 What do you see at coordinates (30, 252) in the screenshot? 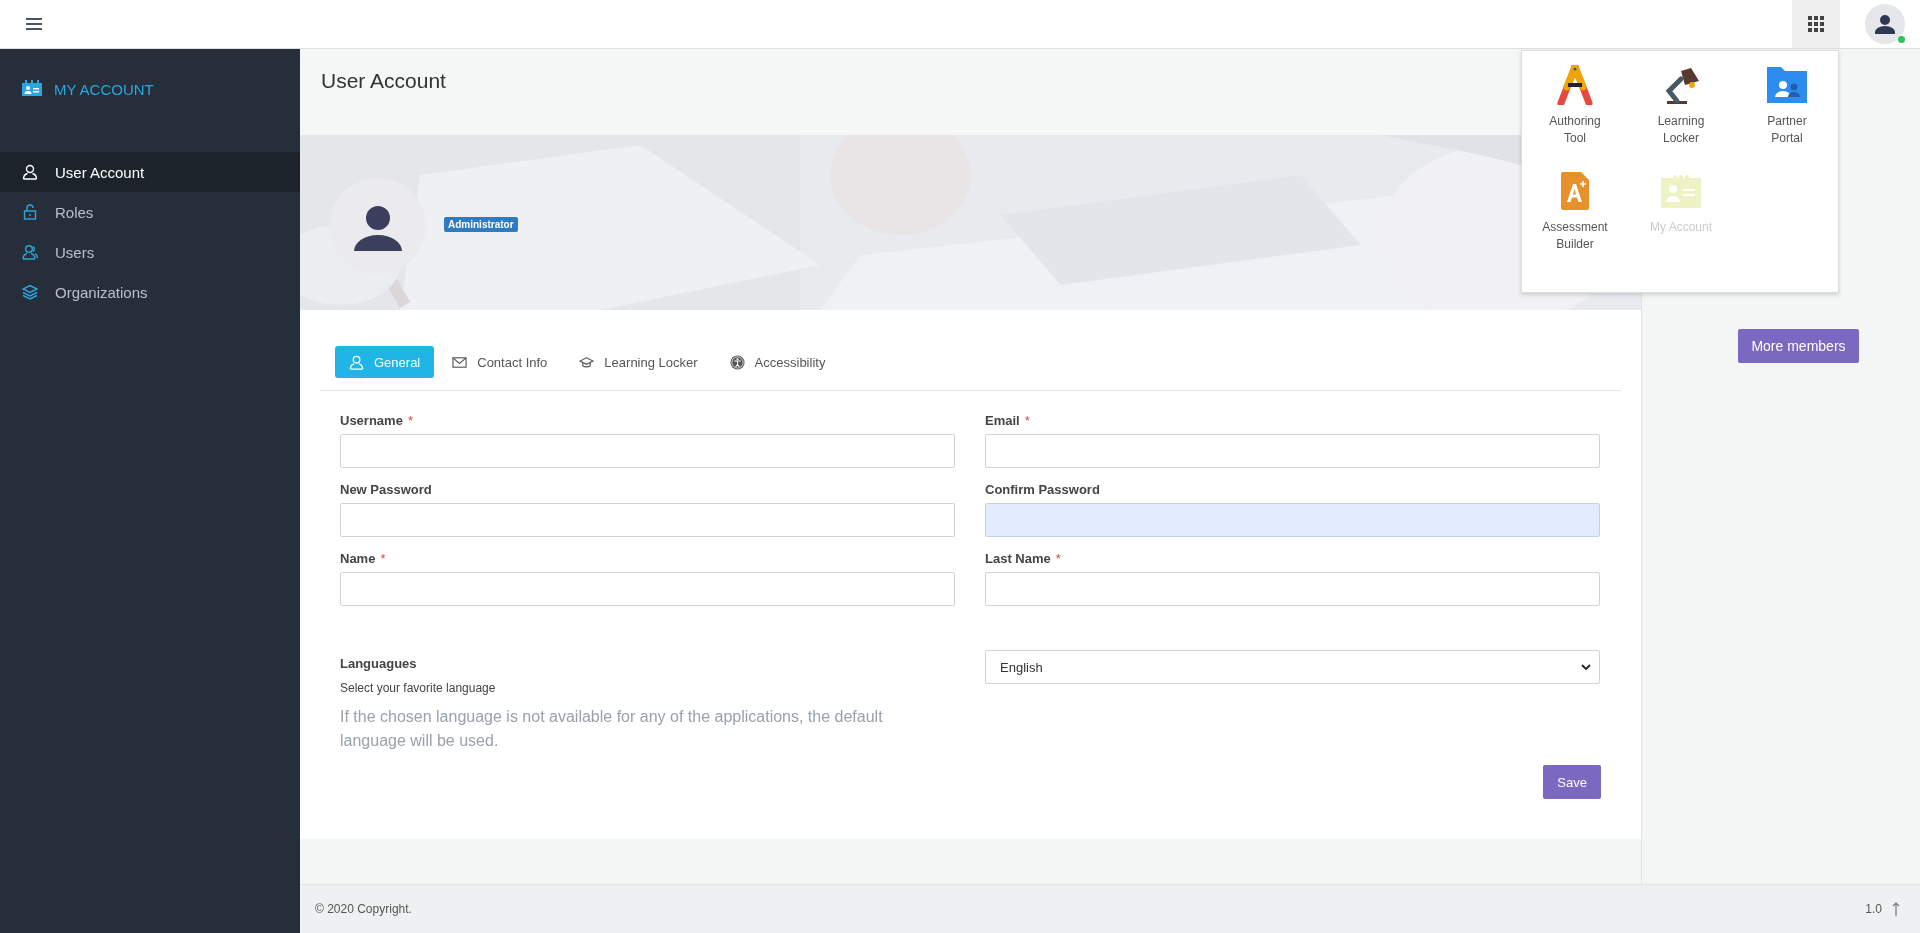
I see `users-icon` at bounding box center [30, 252].